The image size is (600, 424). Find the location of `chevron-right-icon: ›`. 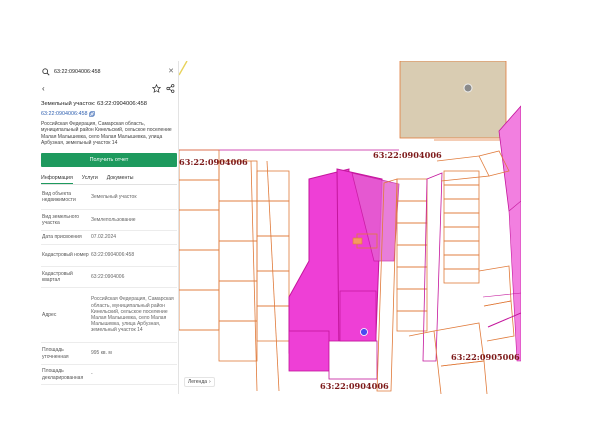

chevron-right-icon: › is located at coordinates (210, 382).